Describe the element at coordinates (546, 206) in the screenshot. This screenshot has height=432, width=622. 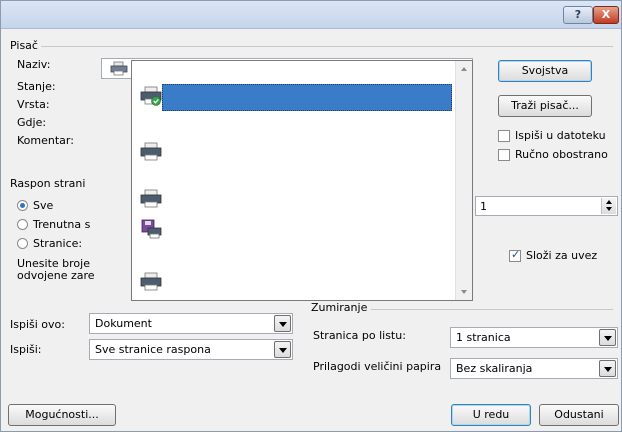
I see `copies-spinner: 1` at that location.